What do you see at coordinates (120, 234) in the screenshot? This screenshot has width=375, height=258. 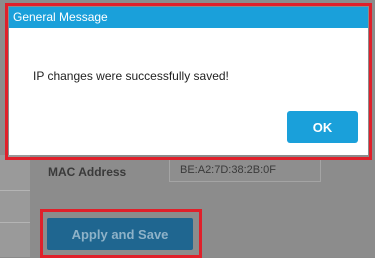 I see `apply-and-save-button: Apply and Save` at bounding box center [120, 234].